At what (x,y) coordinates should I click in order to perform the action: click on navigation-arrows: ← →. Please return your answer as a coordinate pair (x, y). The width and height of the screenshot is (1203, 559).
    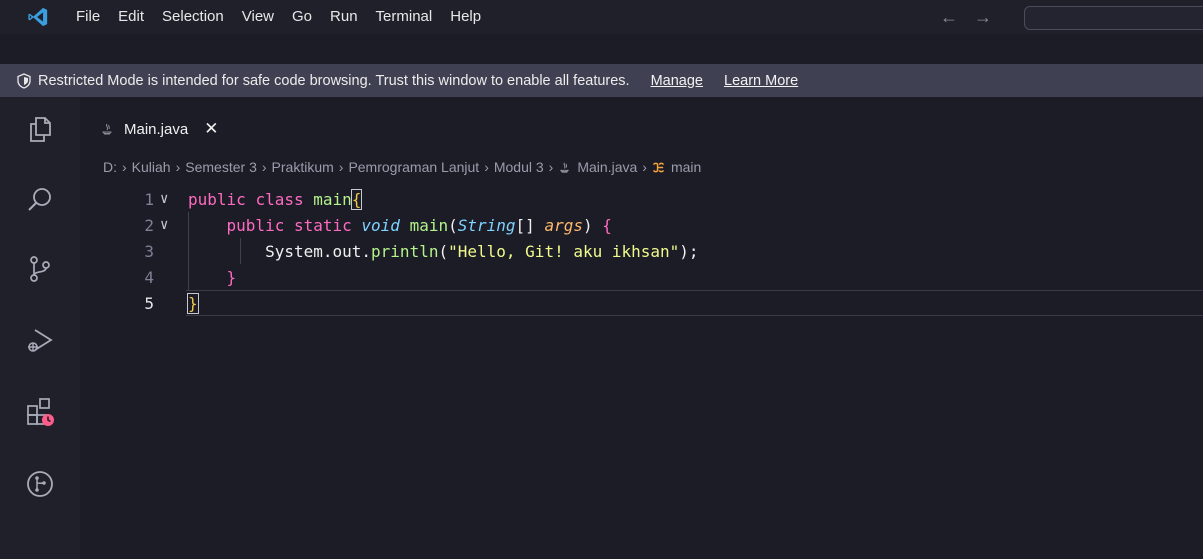
    Looking at the image, I should click on (966, 17).